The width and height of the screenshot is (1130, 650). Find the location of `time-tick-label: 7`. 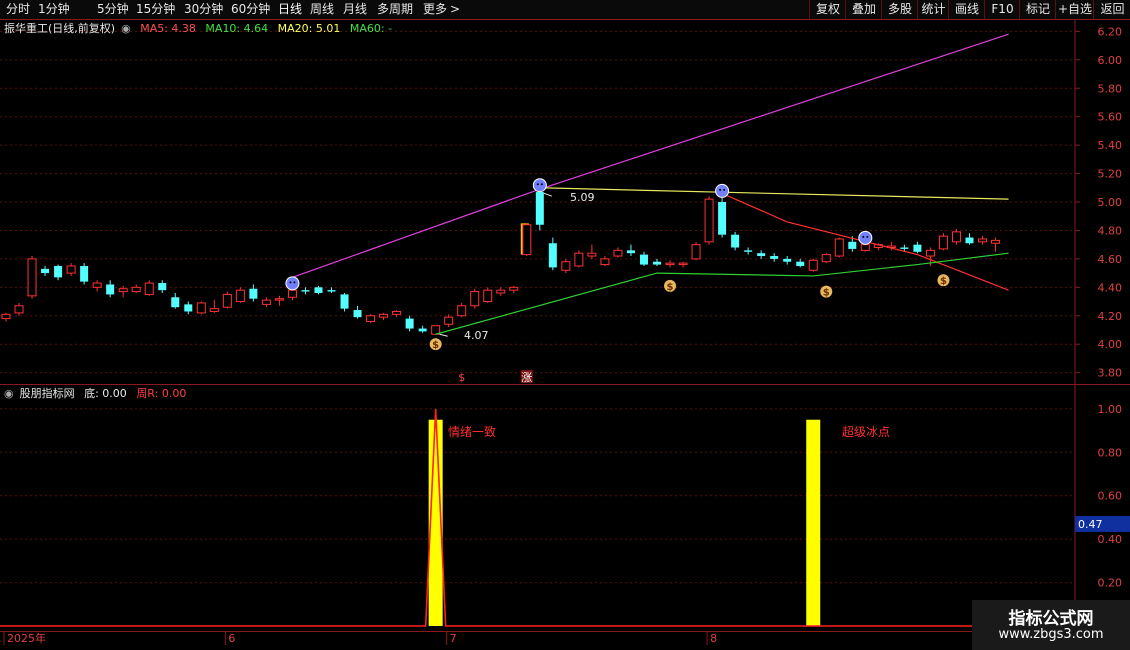

time-tick-label: 7 is located at coordinates (453, 638).